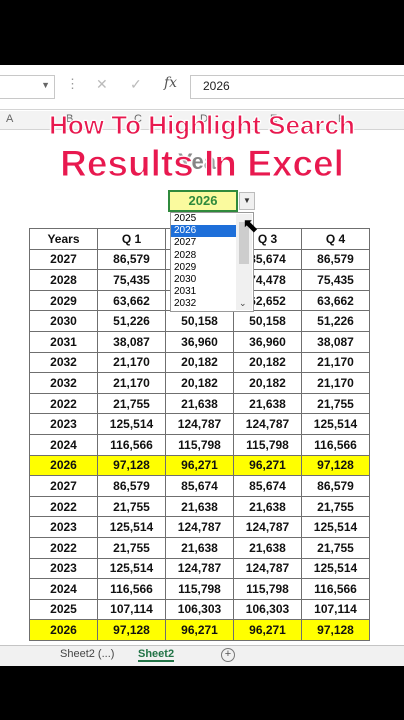 The height and width of the screenshot is (720, 404). What do you see at coordinates (63, 239) in the screenshot?
I see `table-header-cell: Years` at bounding box center [63, 239].